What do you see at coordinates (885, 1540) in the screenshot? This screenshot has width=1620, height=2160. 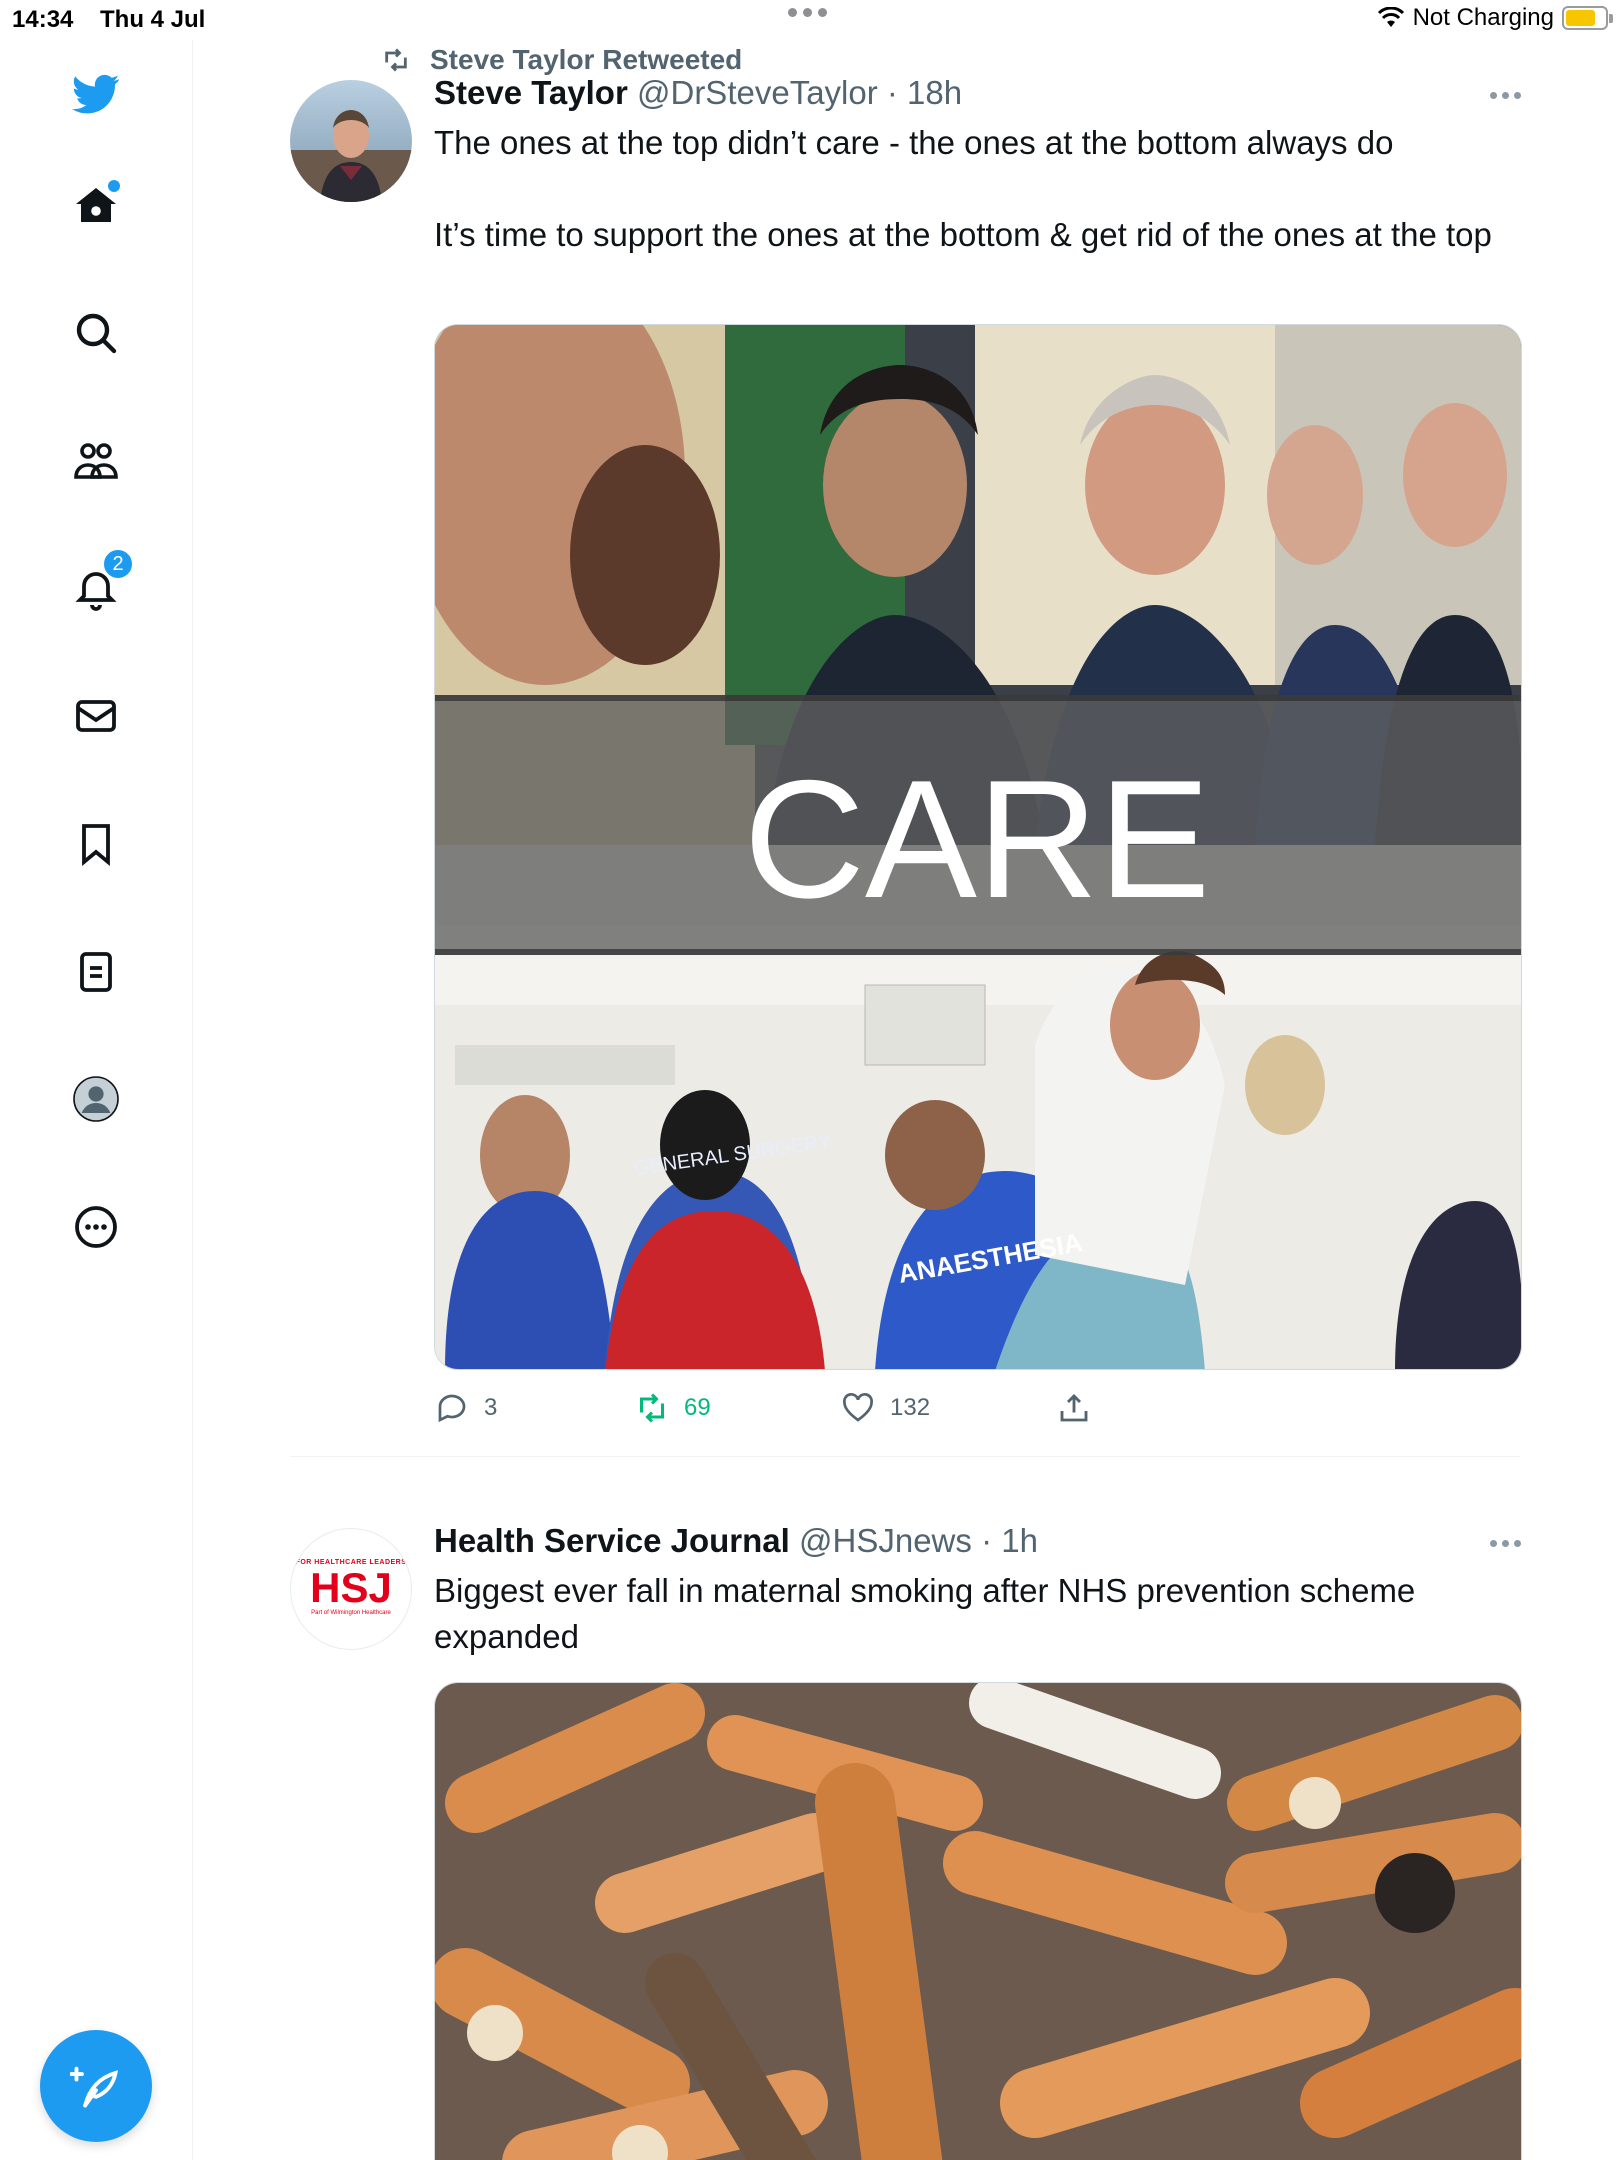 I see `author-handle: @HSJnews` at bounding box center [885, 1540].